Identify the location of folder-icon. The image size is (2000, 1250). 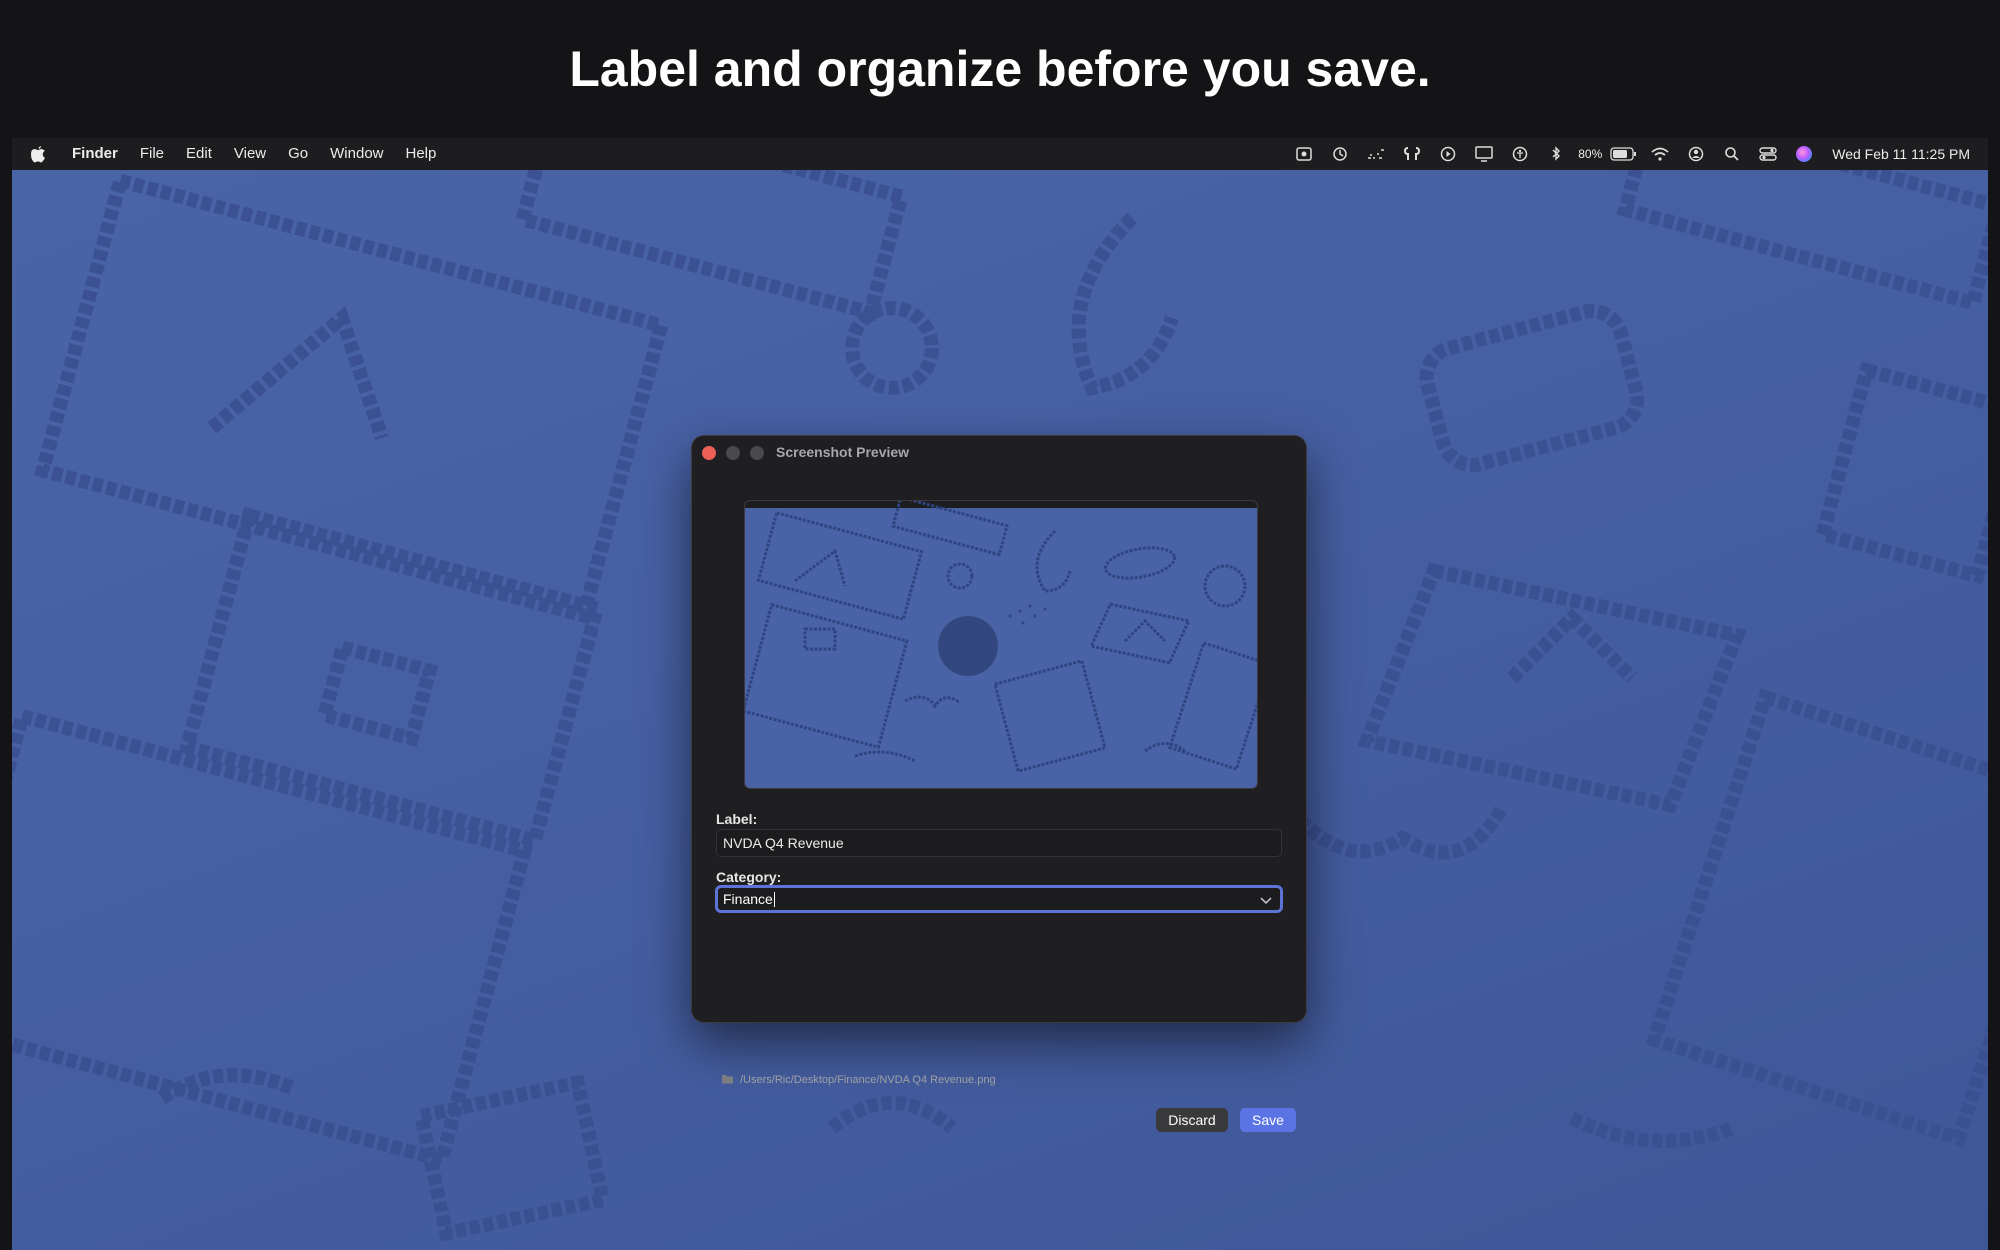
(727, 1080).